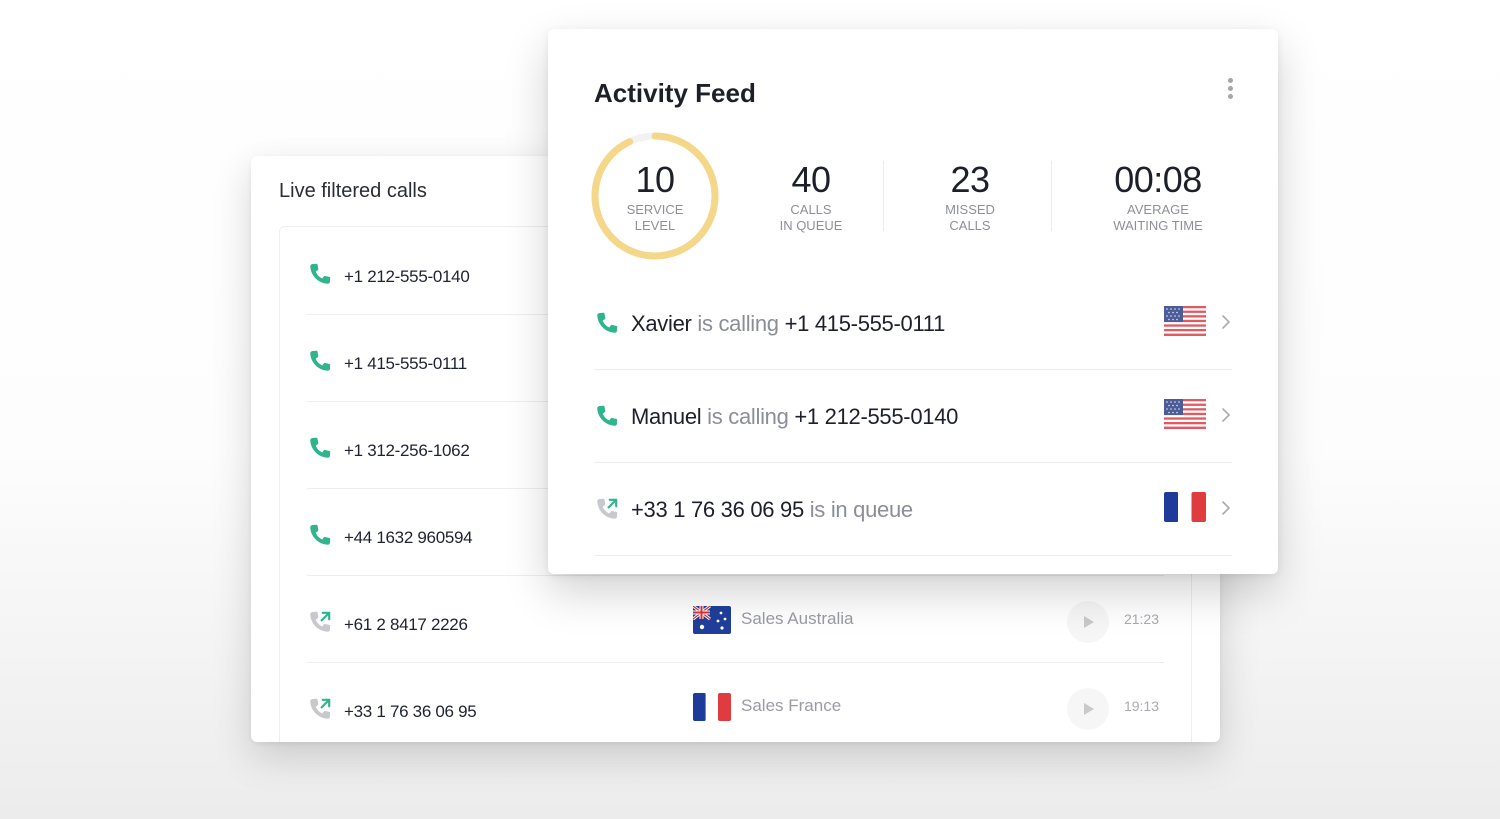 The width and height of the screenshot is (1500, 819). I want to click on call-number: +1 312-256-1062, so click(407, 450).